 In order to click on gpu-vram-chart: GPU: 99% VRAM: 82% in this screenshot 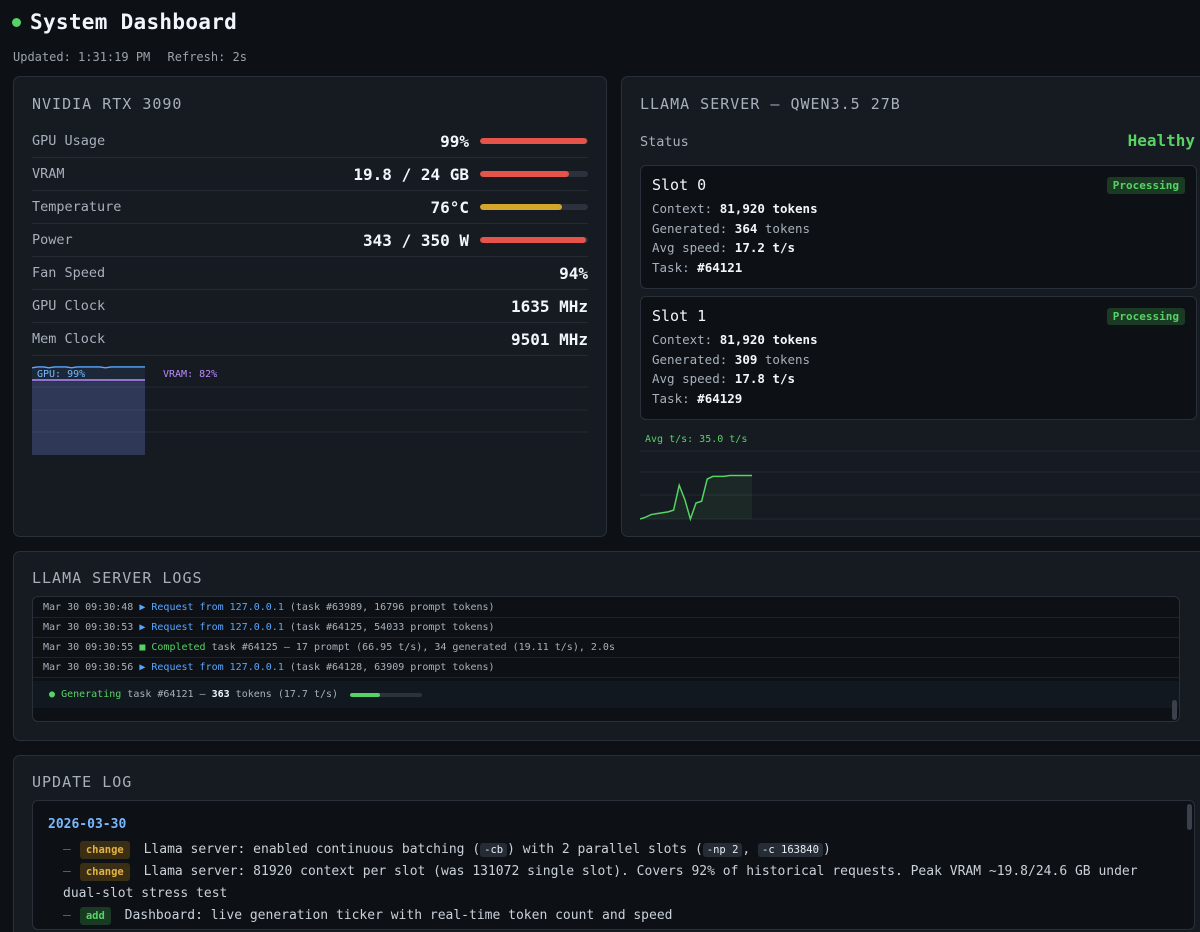, I will do `click(310, 410)`.